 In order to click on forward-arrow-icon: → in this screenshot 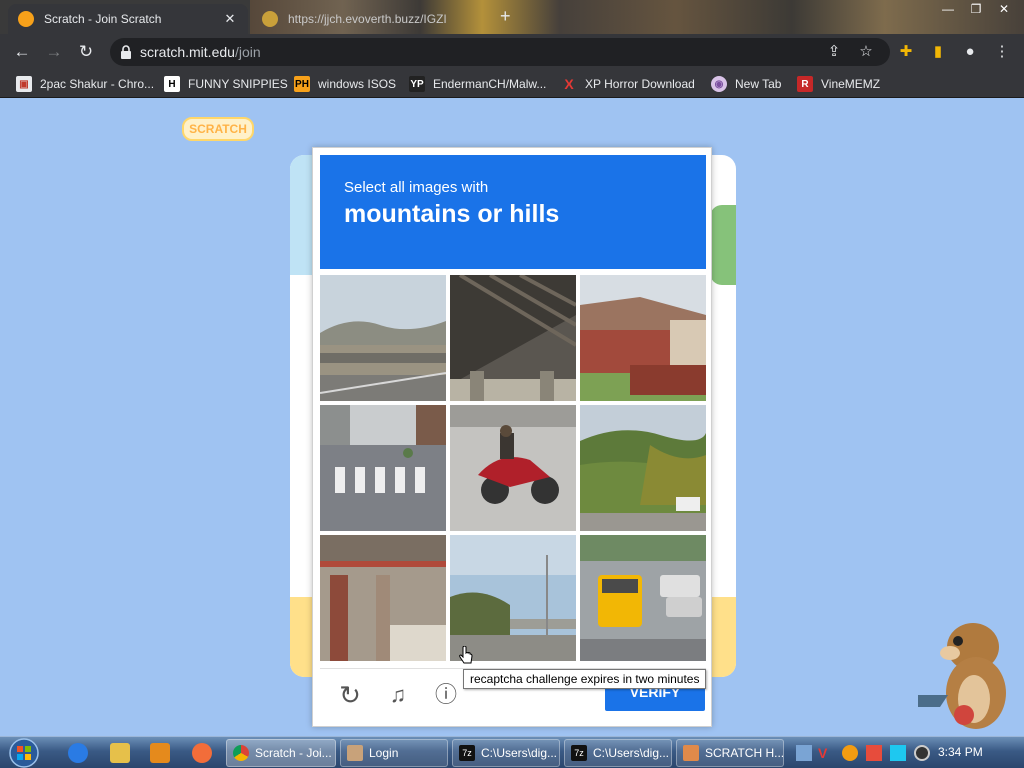, I will do `click(54, 52)`.